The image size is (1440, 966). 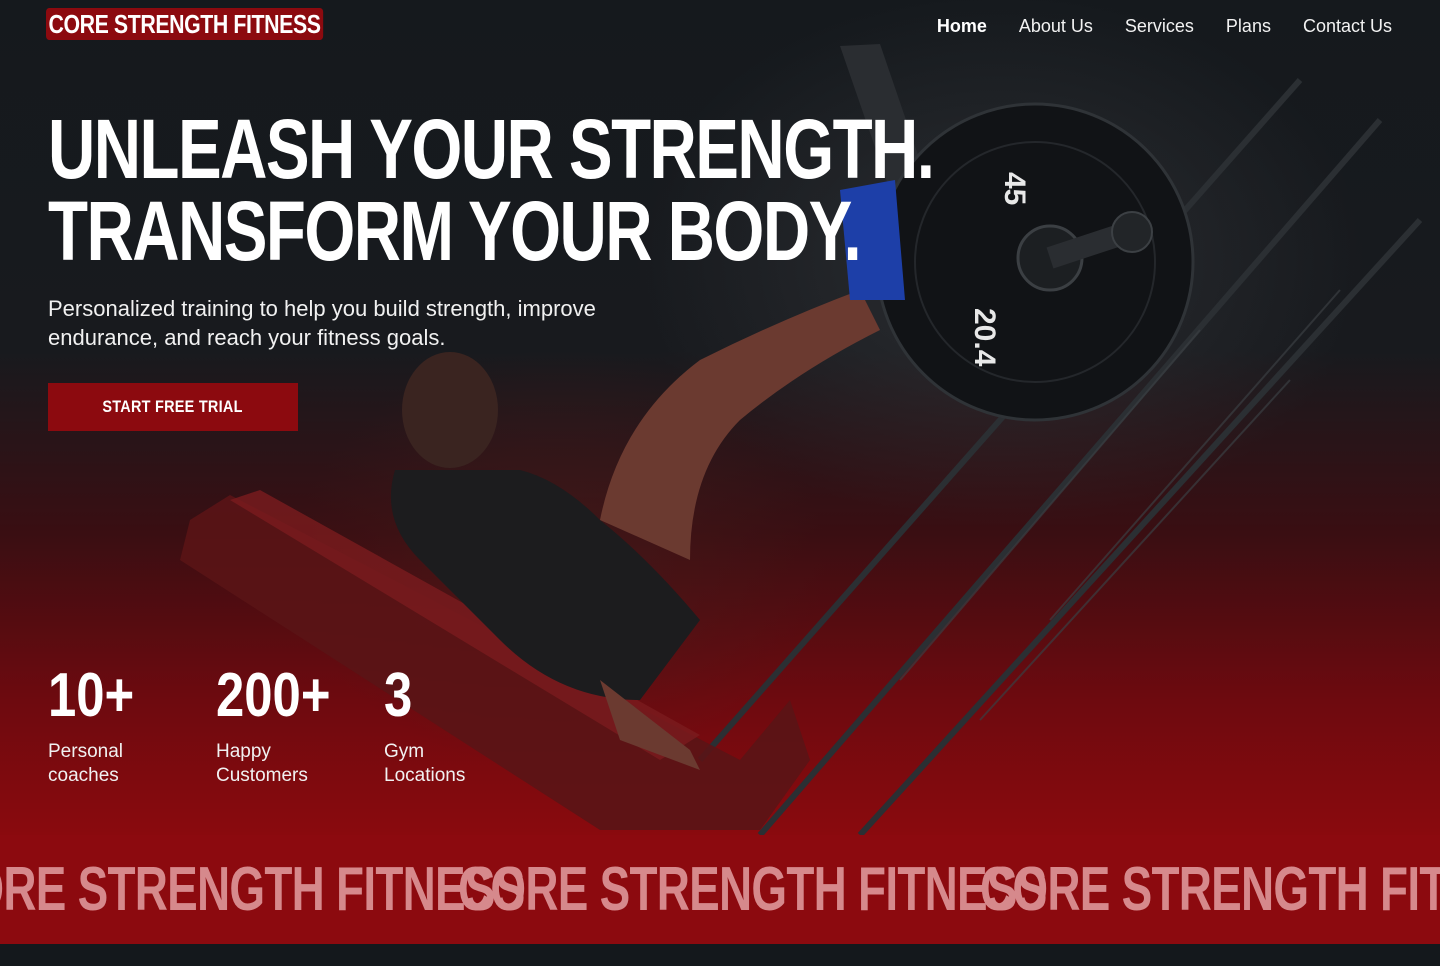 What do you see at coordinates (185, 24) in the screenshot?
I see `site-logo: CORE STRENGTH FITNESS` at bounding box center [185, 24].